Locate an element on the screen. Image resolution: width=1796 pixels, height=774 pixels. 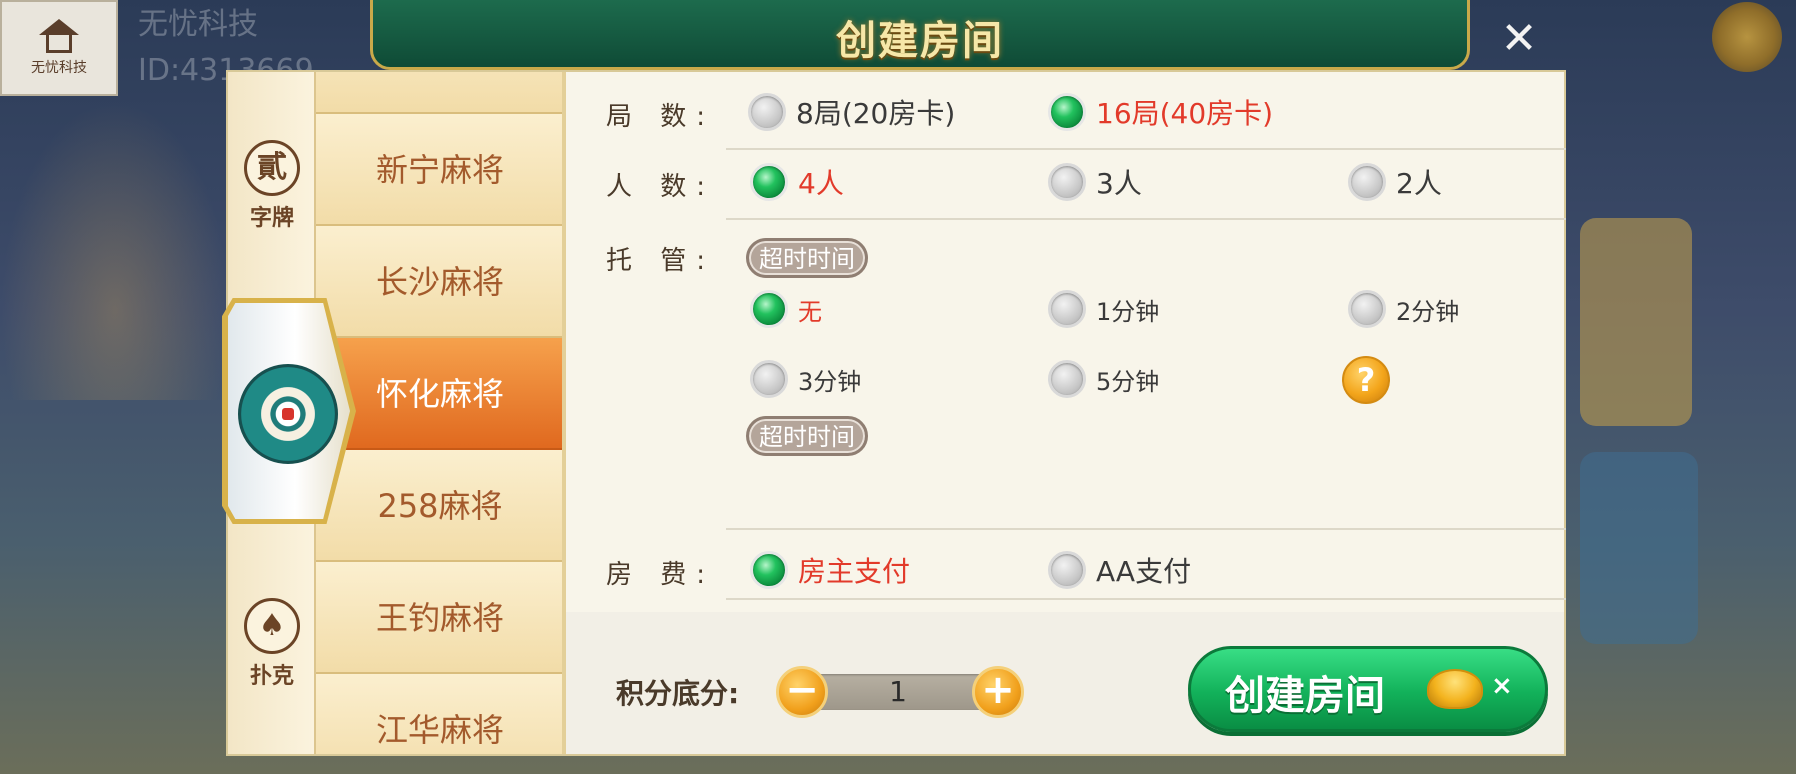
help-icon: ? is located at coordinates (1366, 380).